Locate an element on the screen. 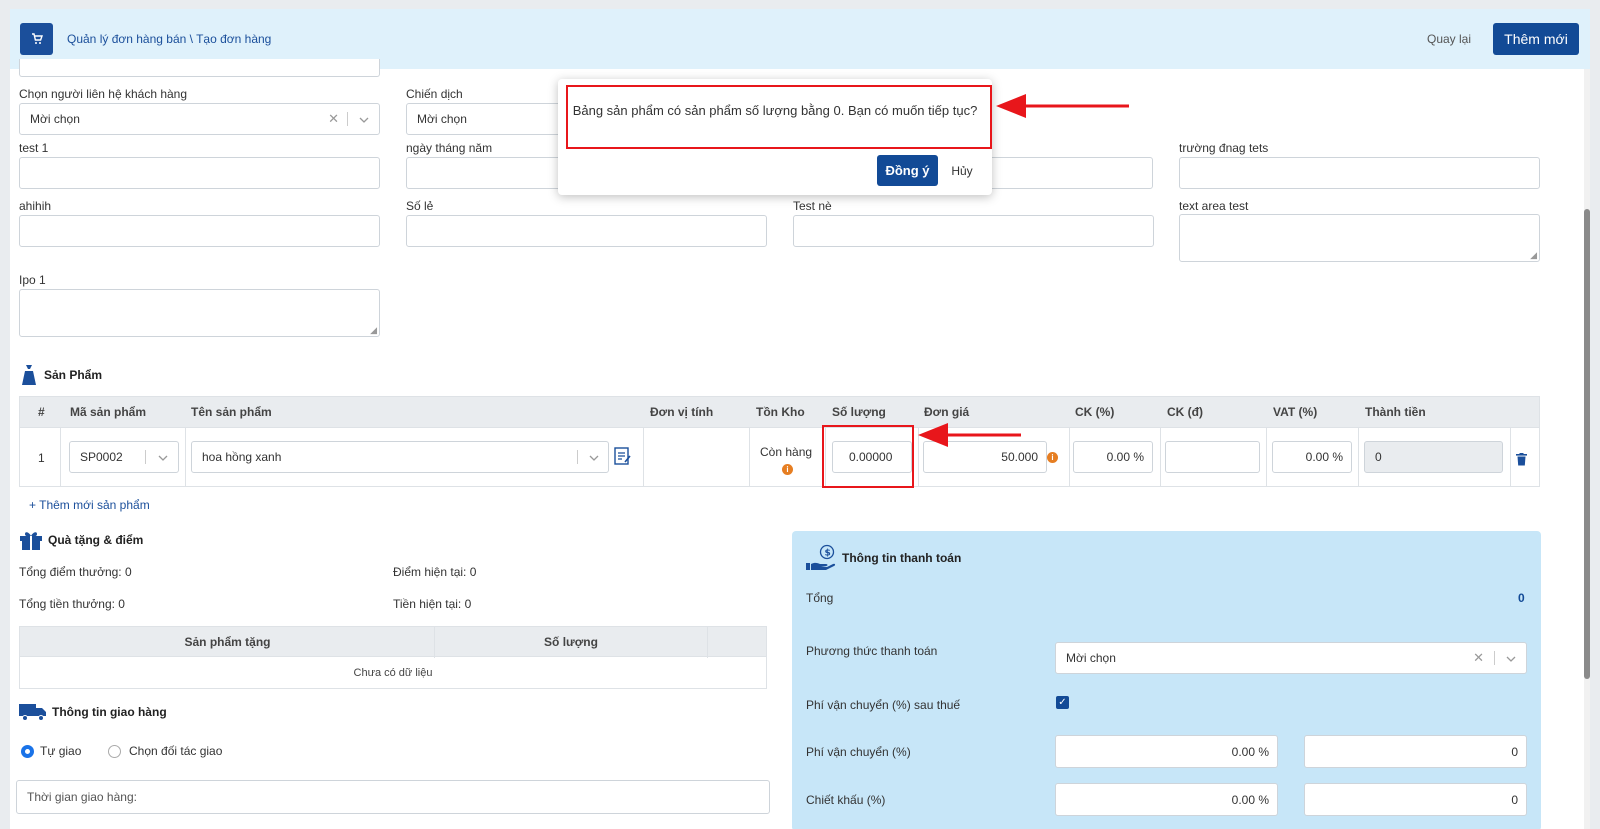 The image size is (1600, 829). discount-percent-value: 0.00 % is located at coordinates (1250, 799).